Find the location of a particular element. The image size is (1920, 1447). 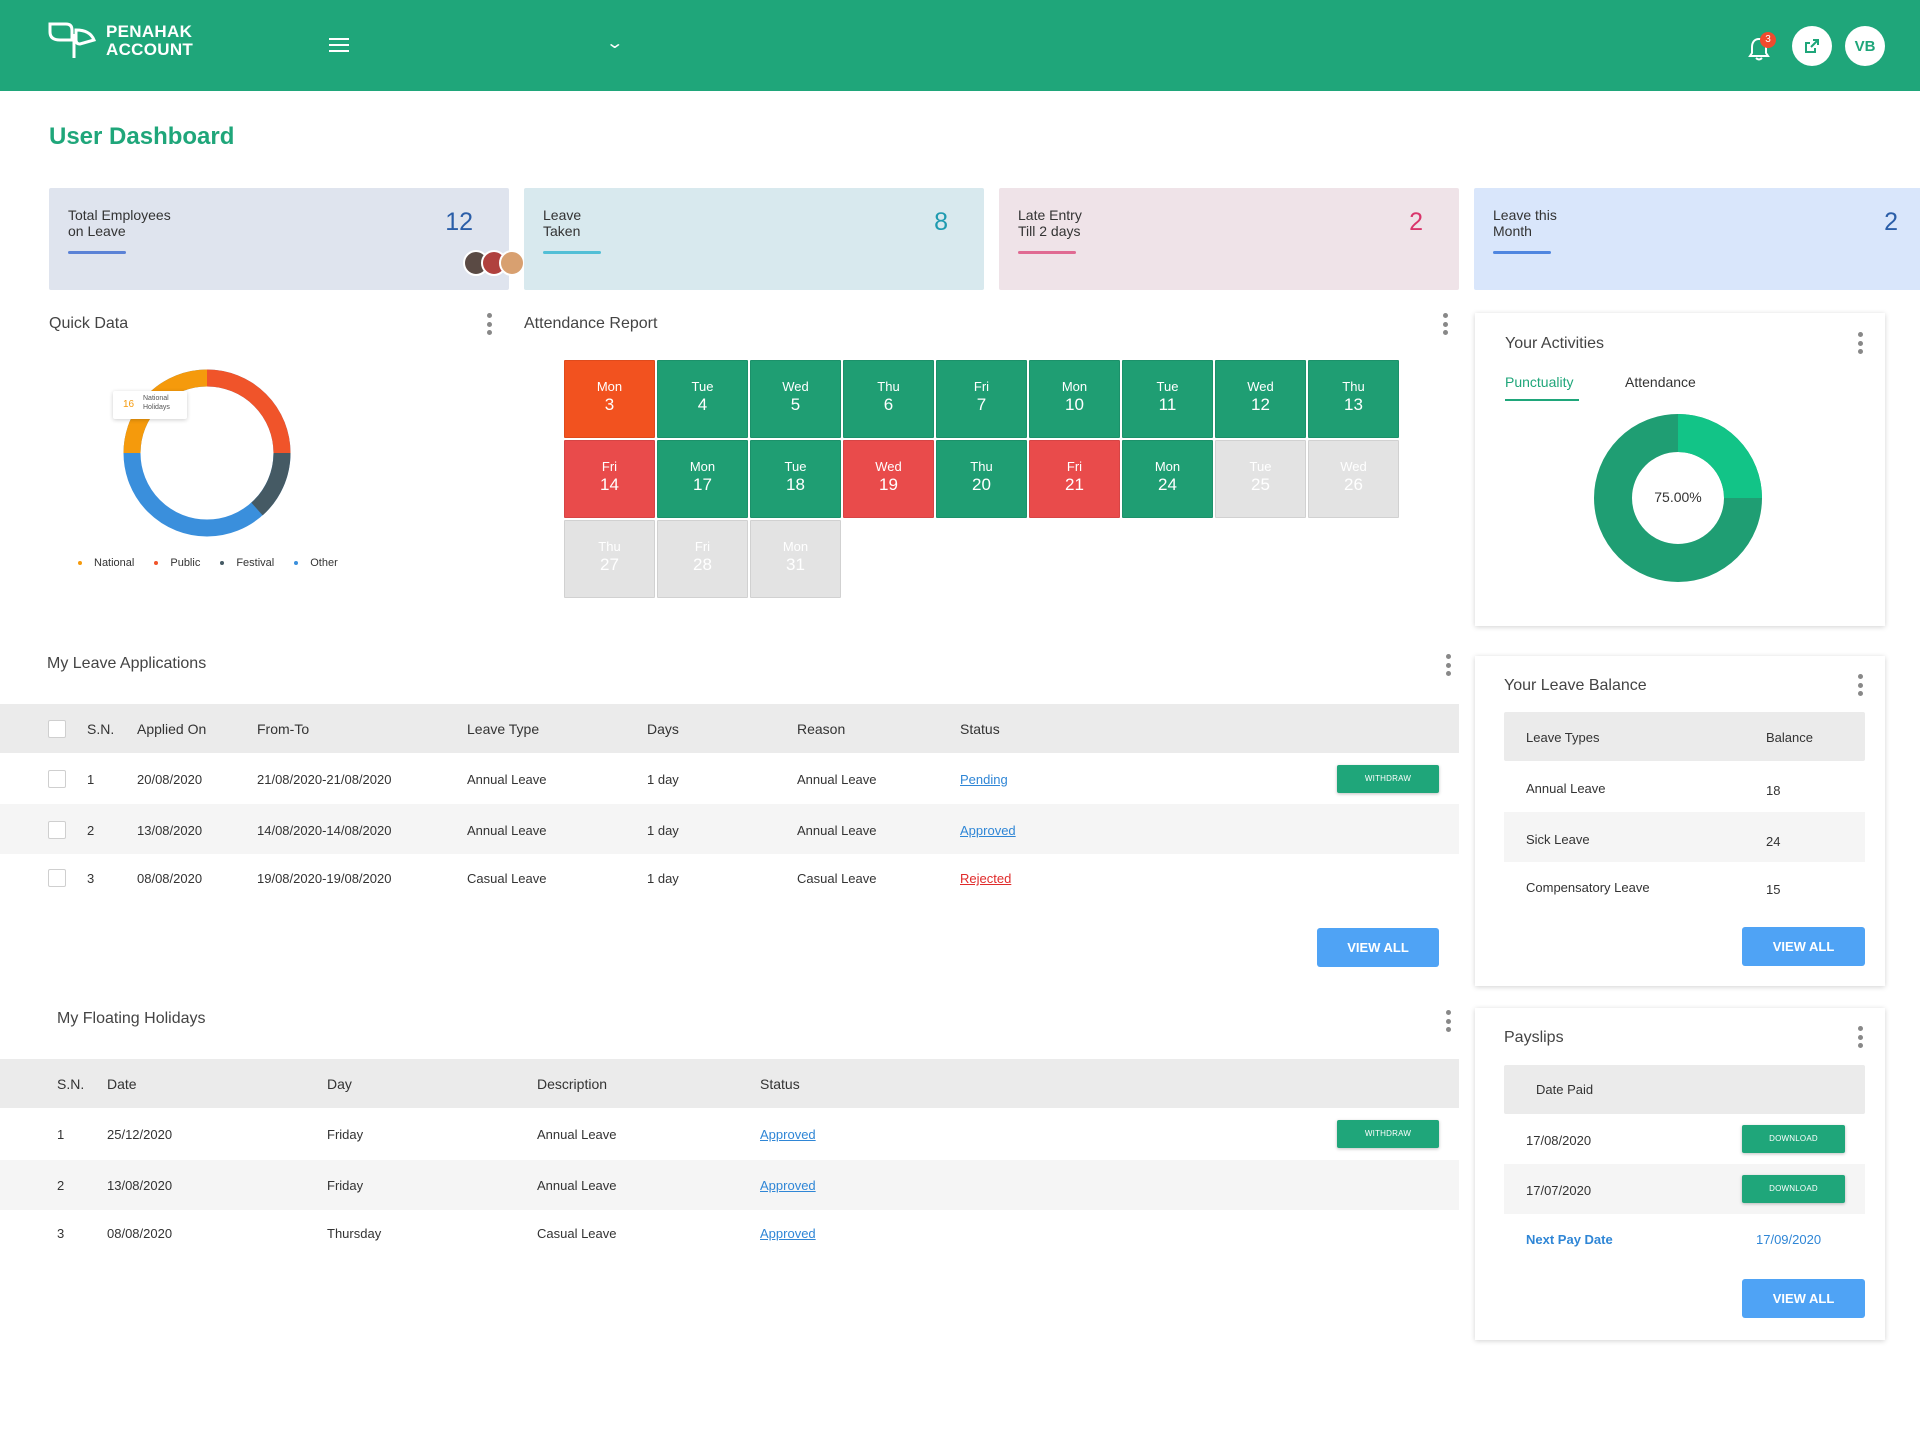

from-to-cell: 19/08/2020-19/08/2020 is located at coordinates (324, 878).